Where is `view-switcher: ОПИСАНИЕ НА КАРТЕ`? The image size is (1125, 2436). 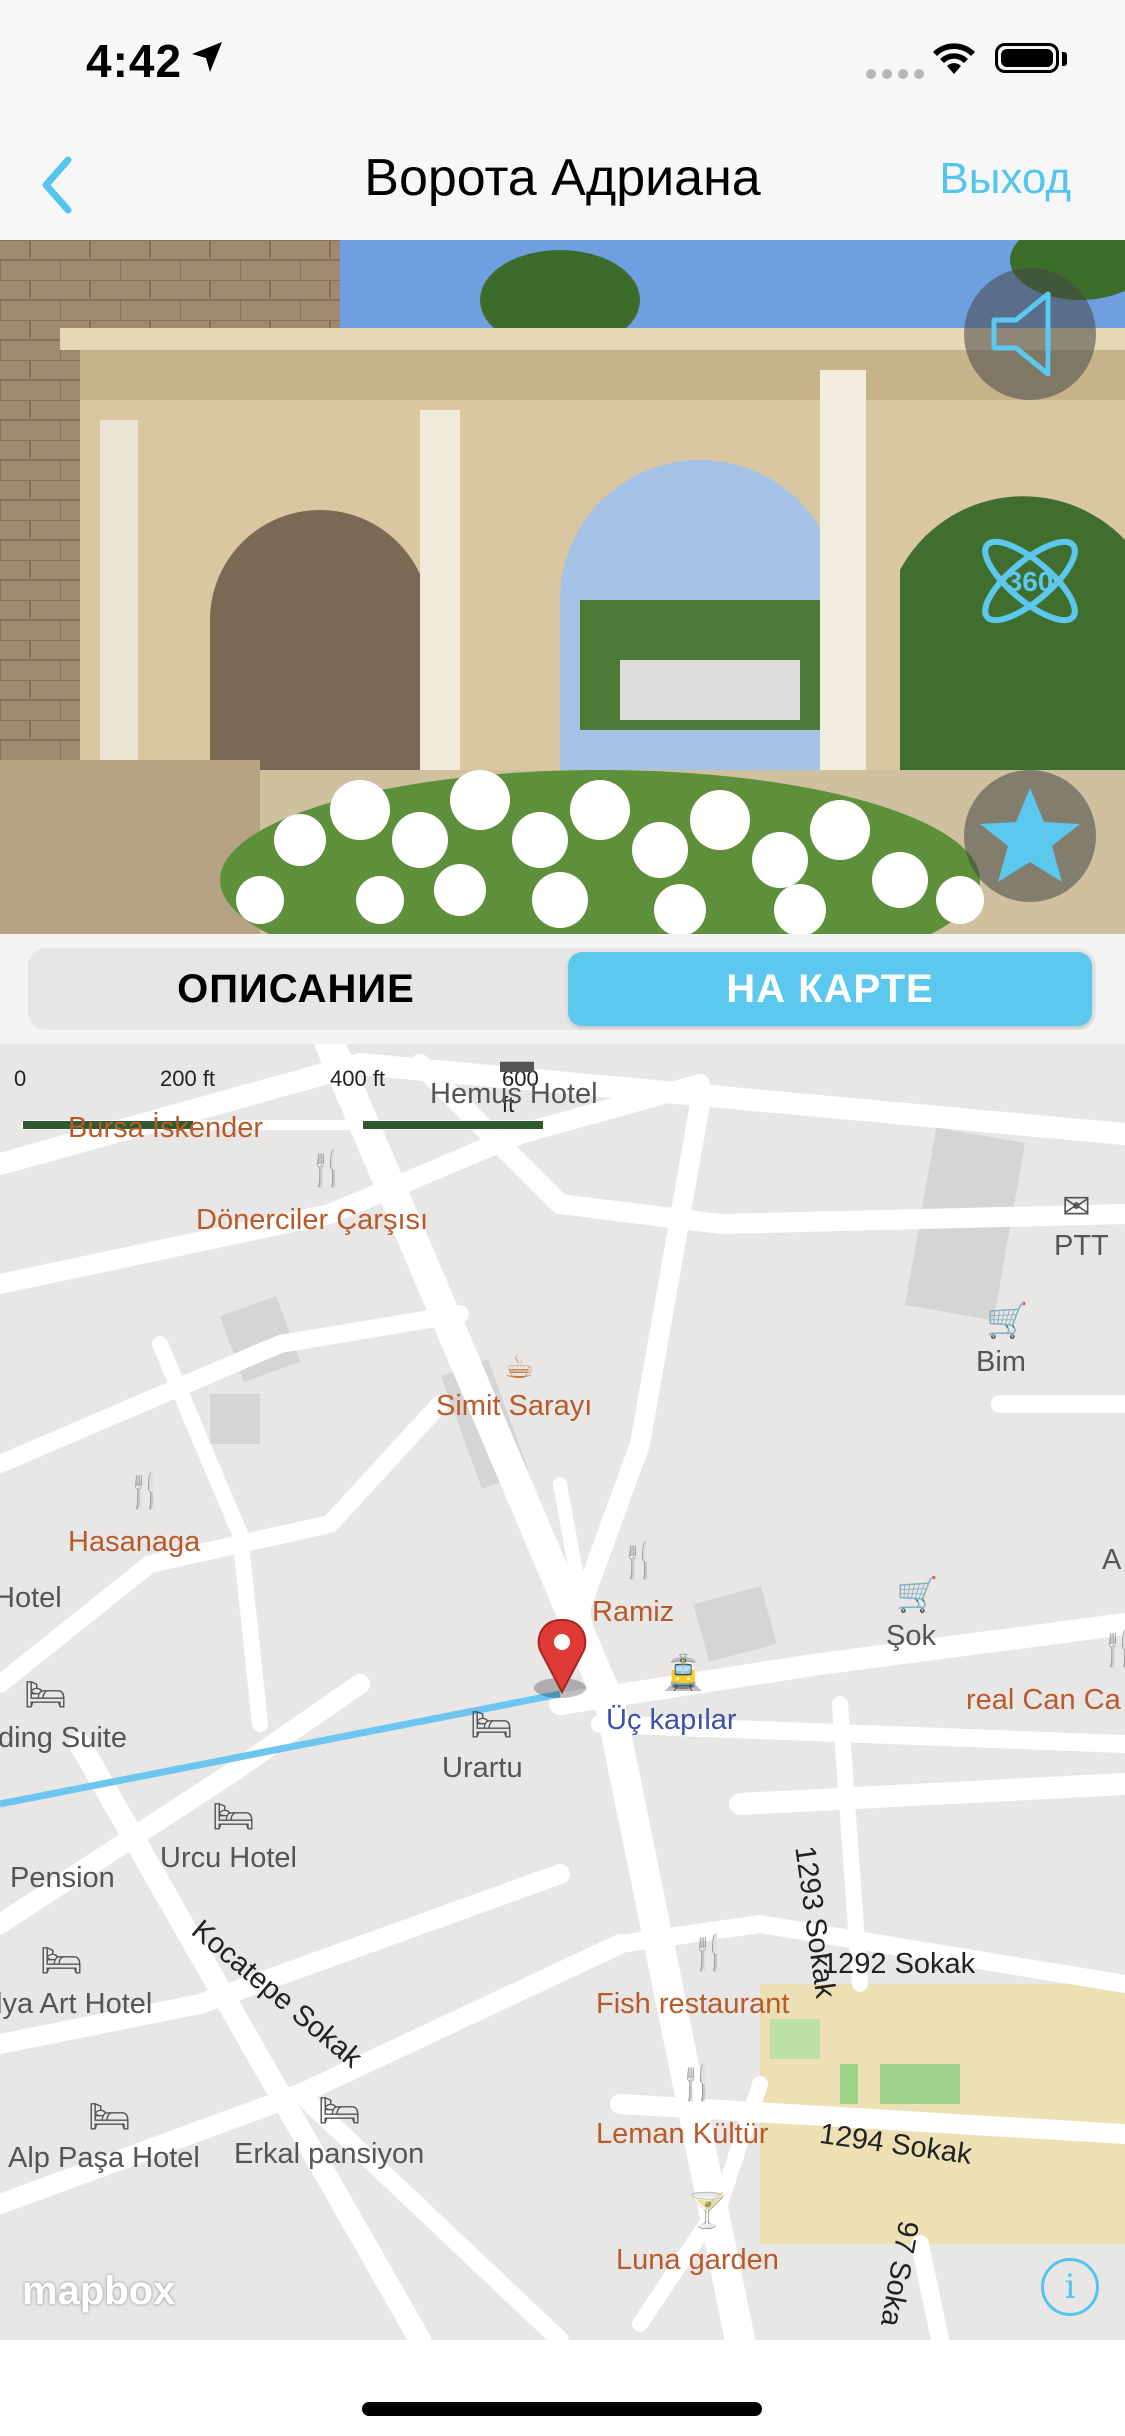 view-switcher: ОПИСАНИЕ НА КАРТЕ is located at coordinates (562, 989).